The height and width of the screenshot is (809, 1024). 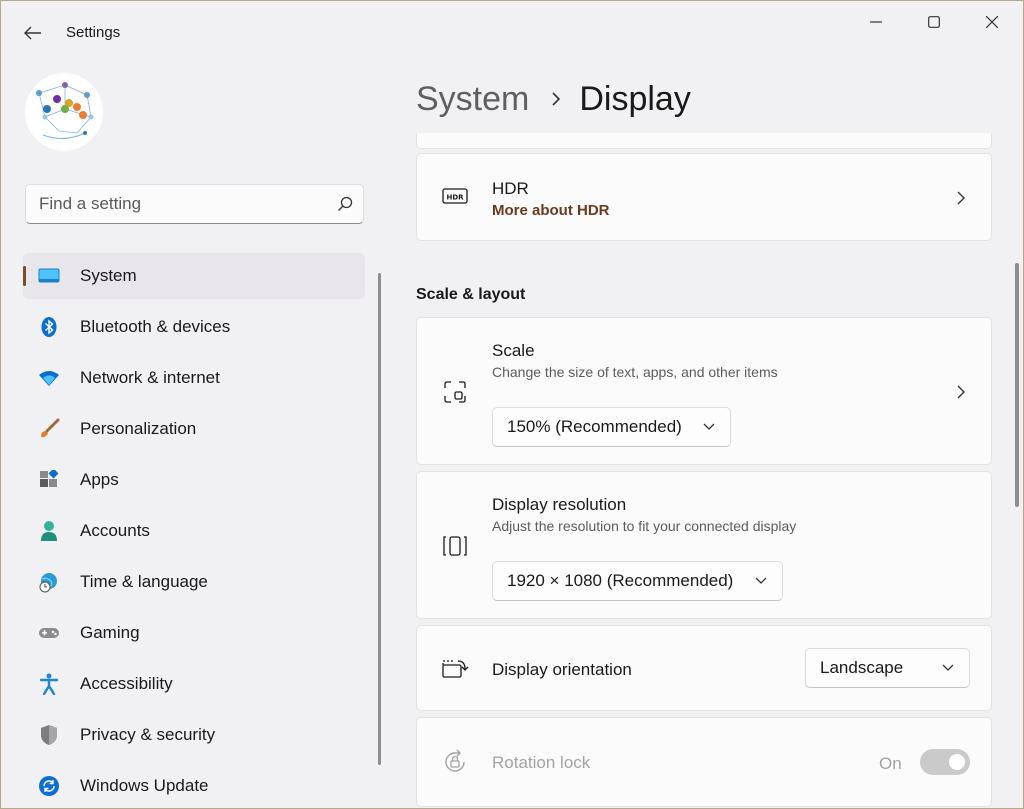 What do you see at coordinates (594, 426) in the screenshot?
I see `scale-dropdown-value: 150% (Recommended)` at bounding box center [594, 426].